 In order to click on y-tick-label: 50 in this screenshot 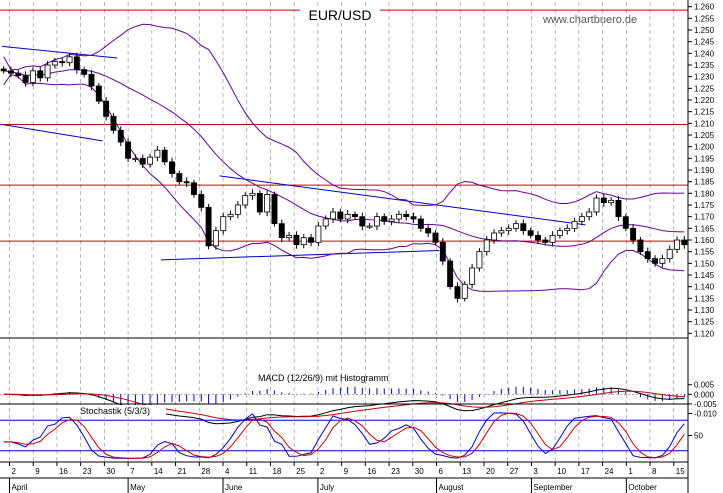, I will do `click(698, 436)`.